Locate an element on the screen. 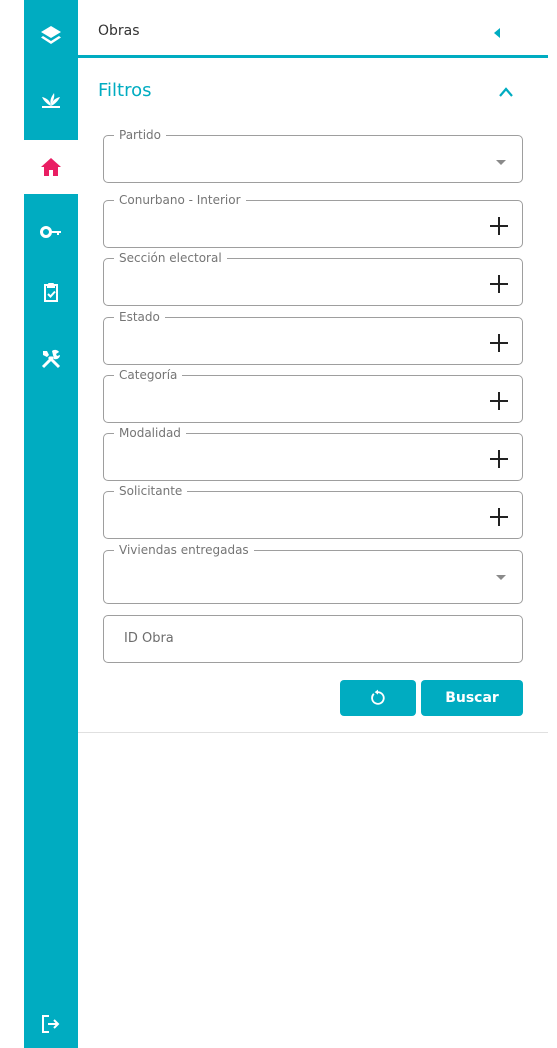 The height and width of the screenshot is (1048, 557). field-label: Categoría is located at coordinates (148, 375).